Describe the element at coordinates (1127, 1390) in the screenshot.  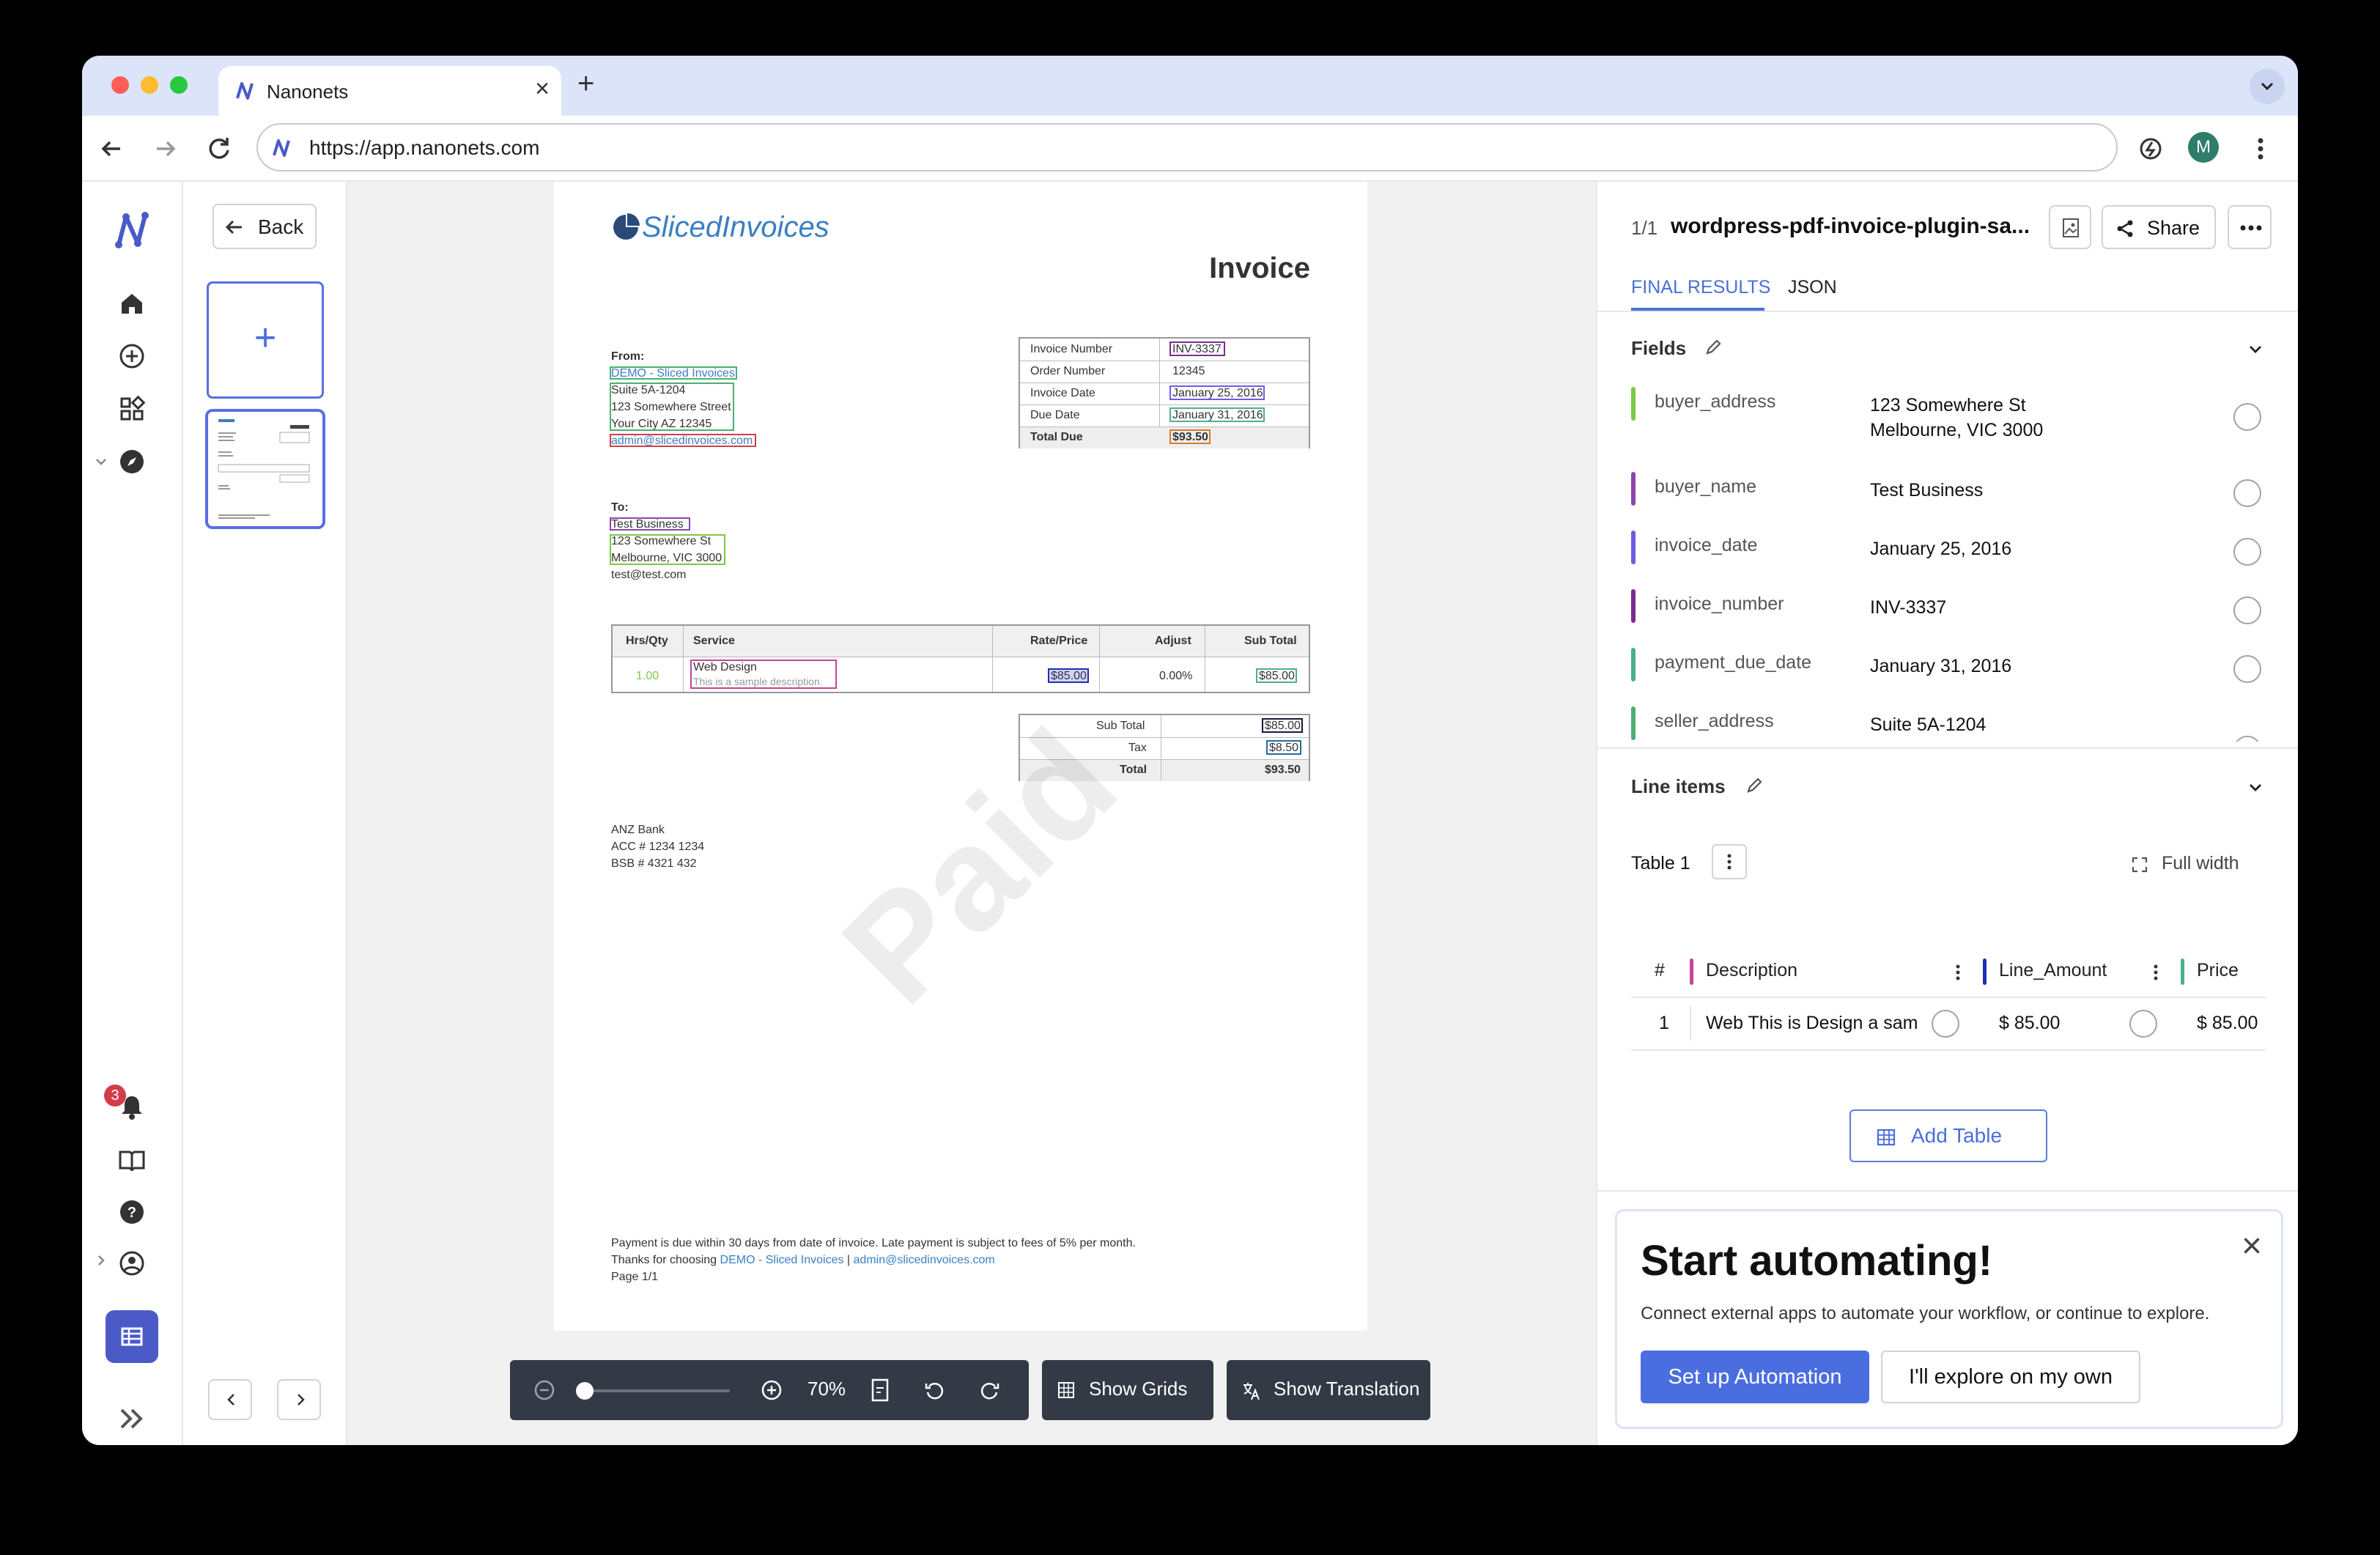
I see `show-grids-button: Show Grids` at that location.